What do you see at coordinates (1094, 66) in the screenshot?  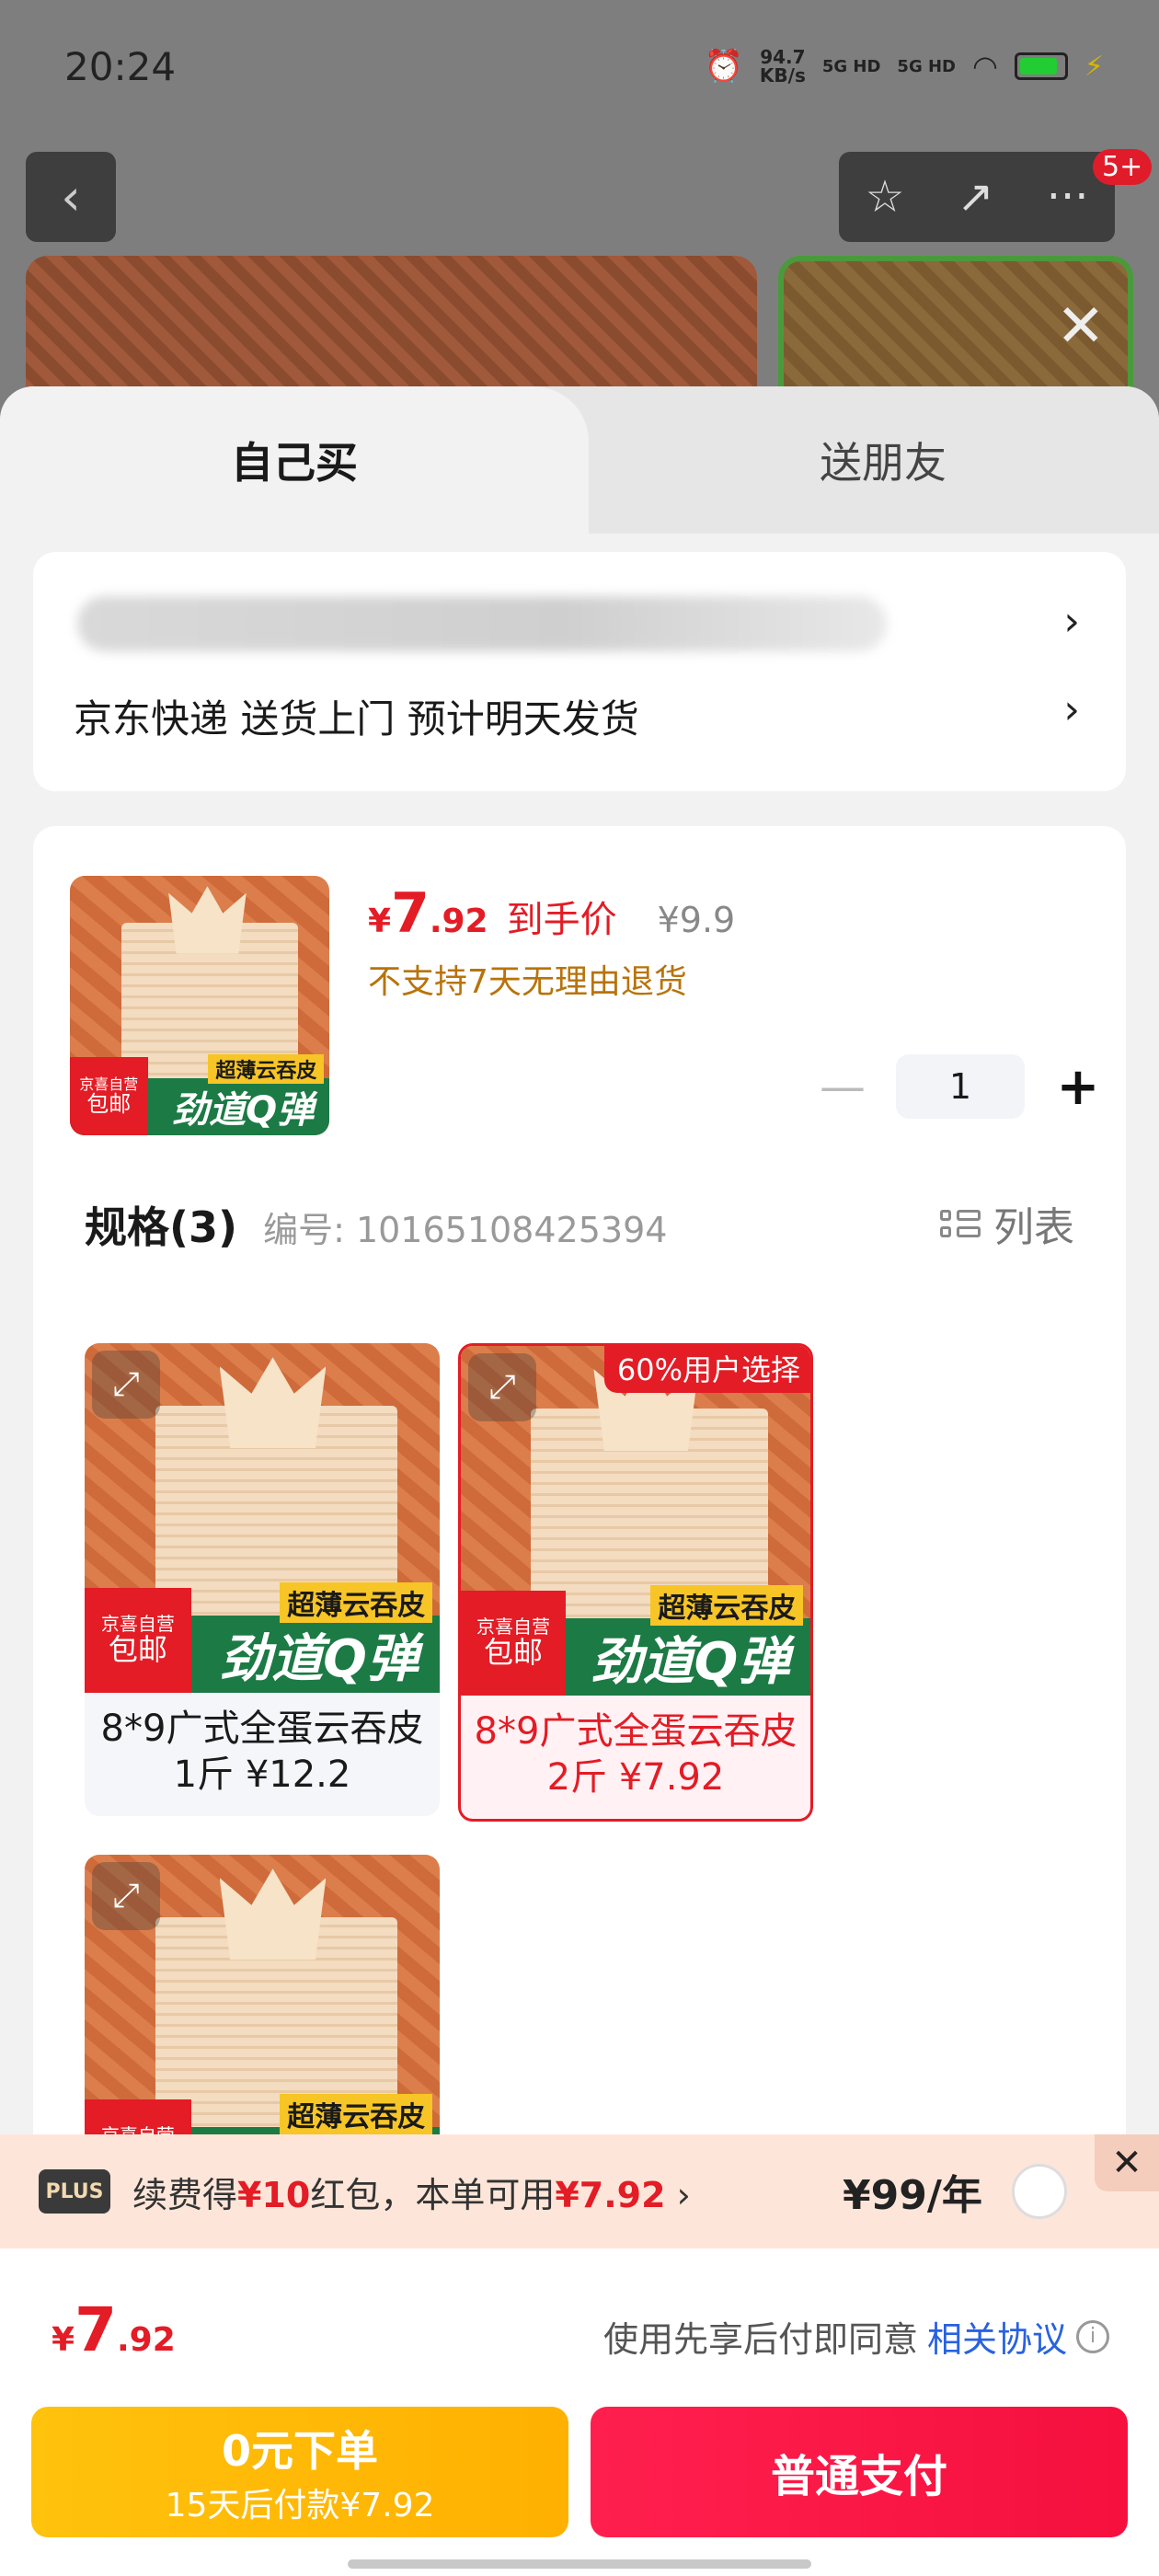 I see `charging-icon: ⚡` at bounding box center [1094, 66].